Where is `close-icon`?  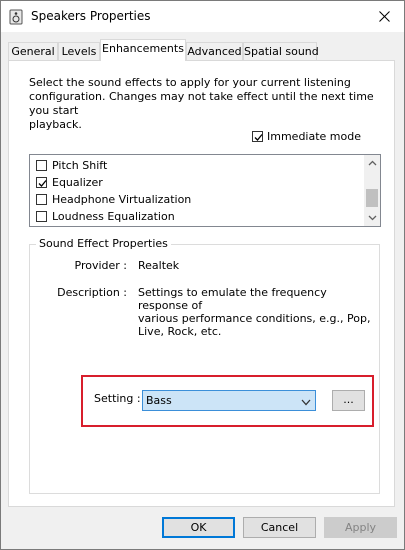 close-icon is located at coordinates (384, 16).